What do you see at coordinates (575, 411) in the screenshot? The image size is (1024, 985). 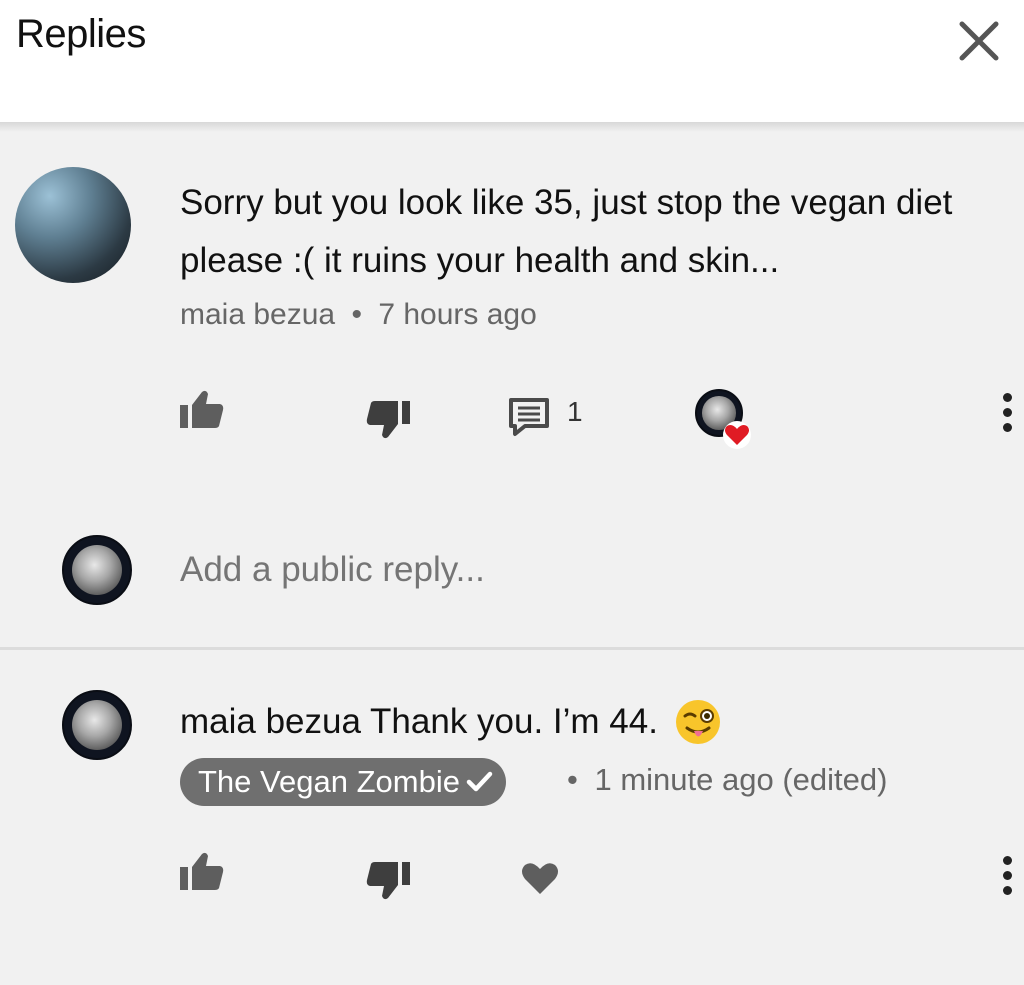 I see `reply-count: 1` at bounding box center [575, 411].